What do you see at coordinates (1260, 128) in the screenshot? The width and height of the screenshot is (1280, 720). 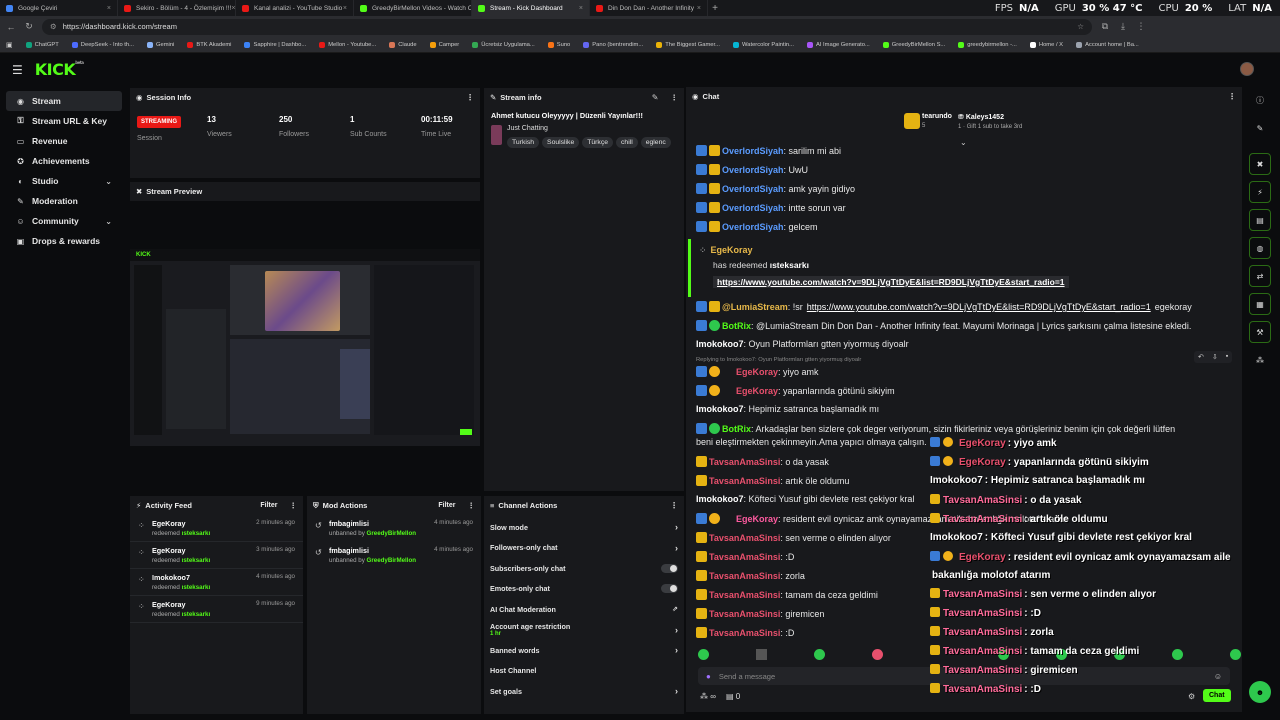 I see `edit-layout-icon: ✎` at bounding box center [1260, 128].